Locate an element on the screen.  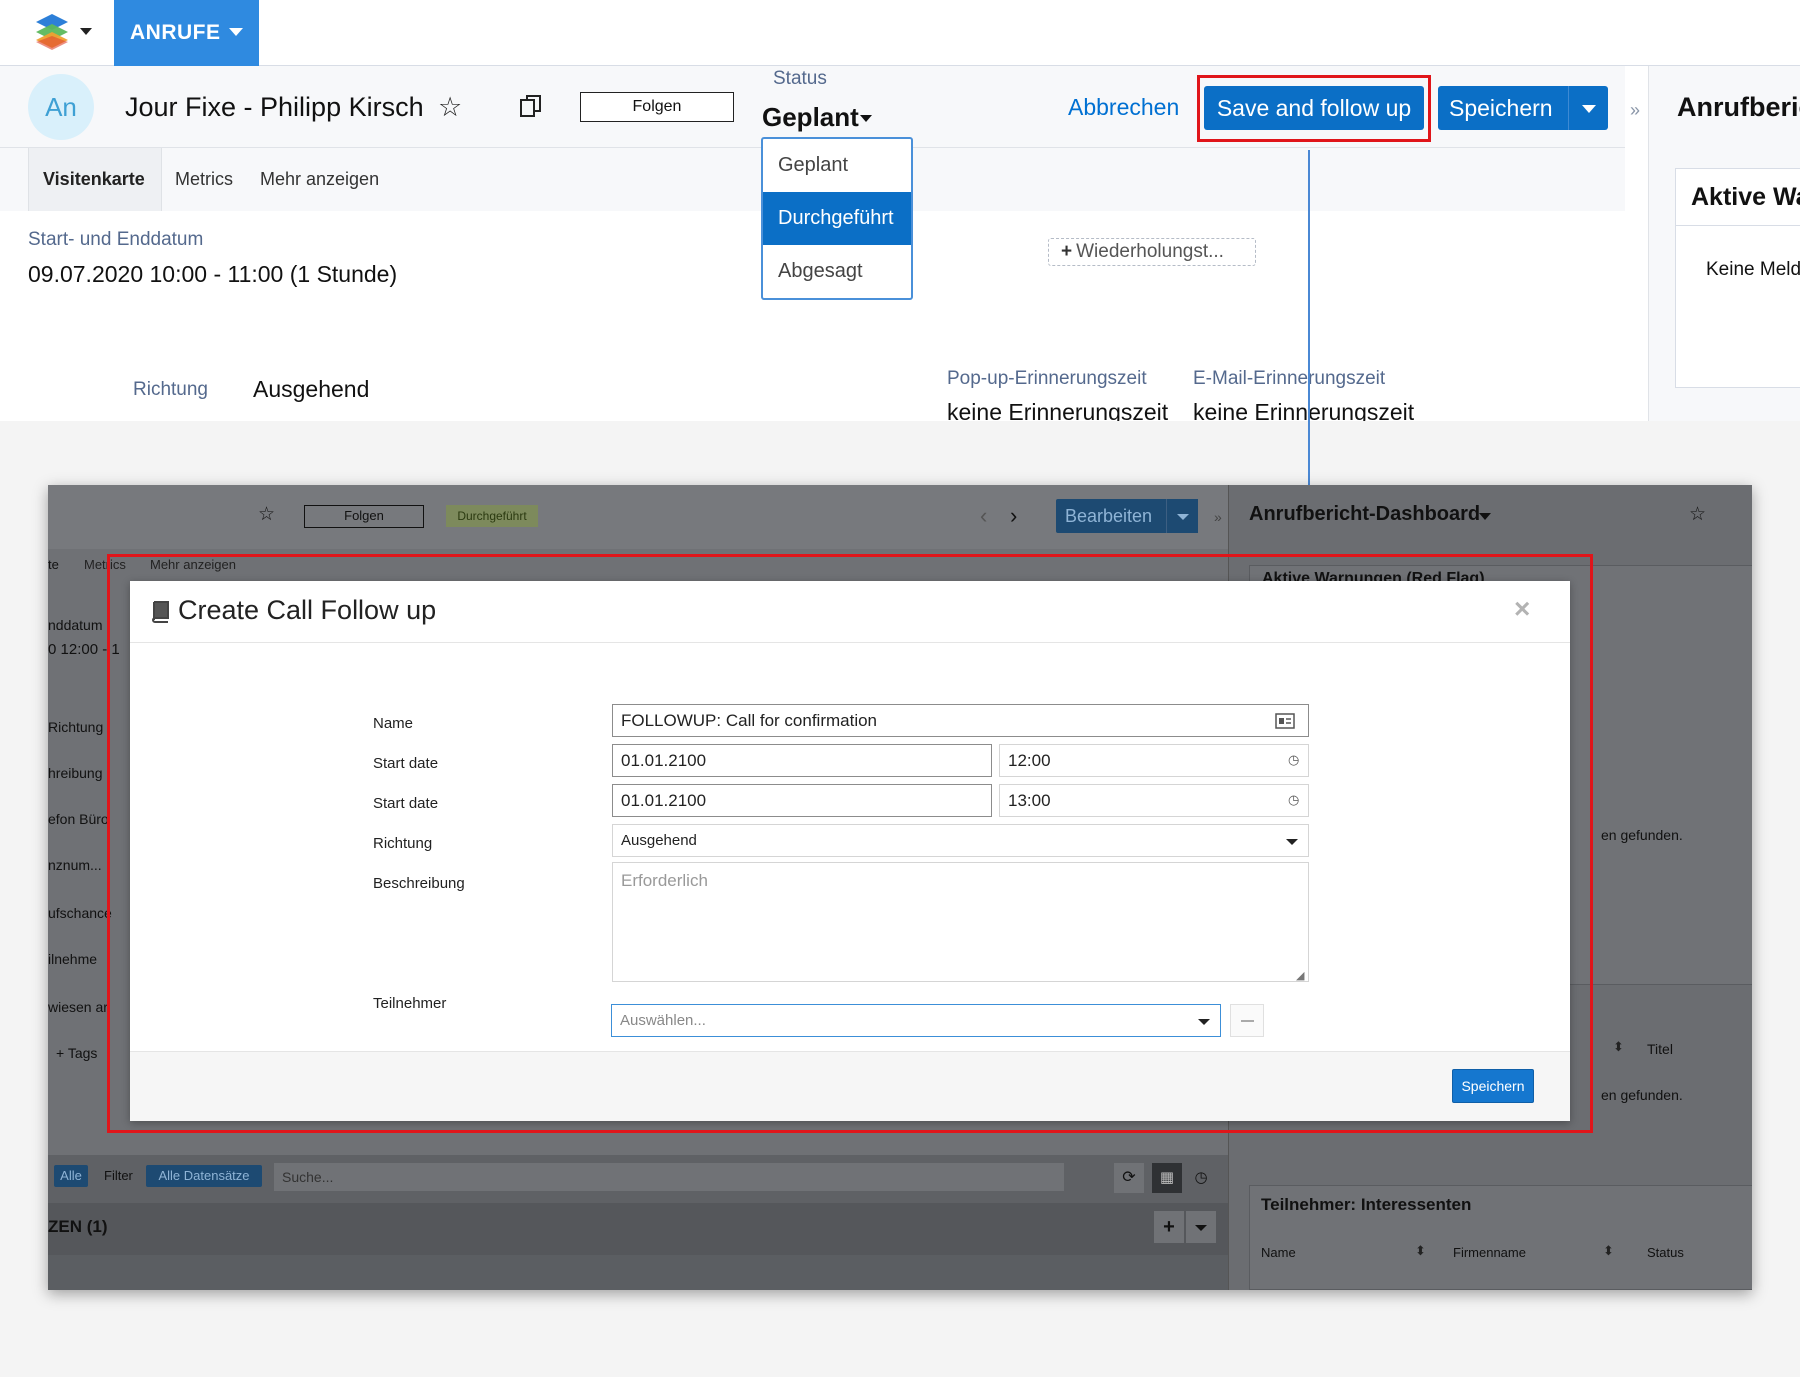
save-options-chevron-icon is located at coordinates (1588, 108).